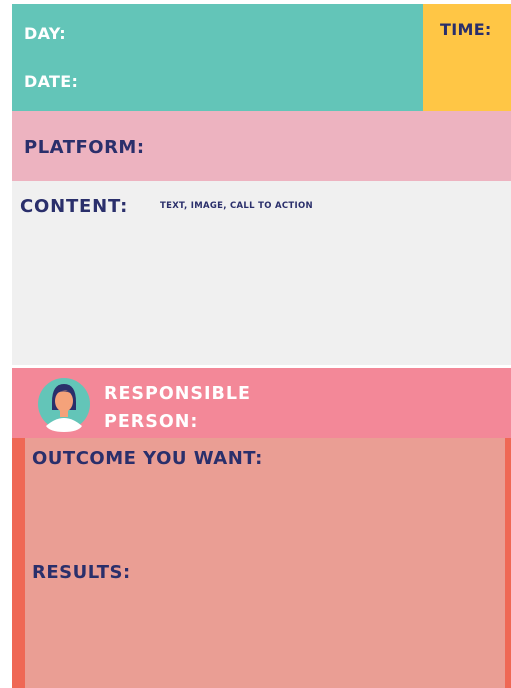 The width and height of the screenshot is (511, 688). I want to click on day-date-panel, so click(217, 57).